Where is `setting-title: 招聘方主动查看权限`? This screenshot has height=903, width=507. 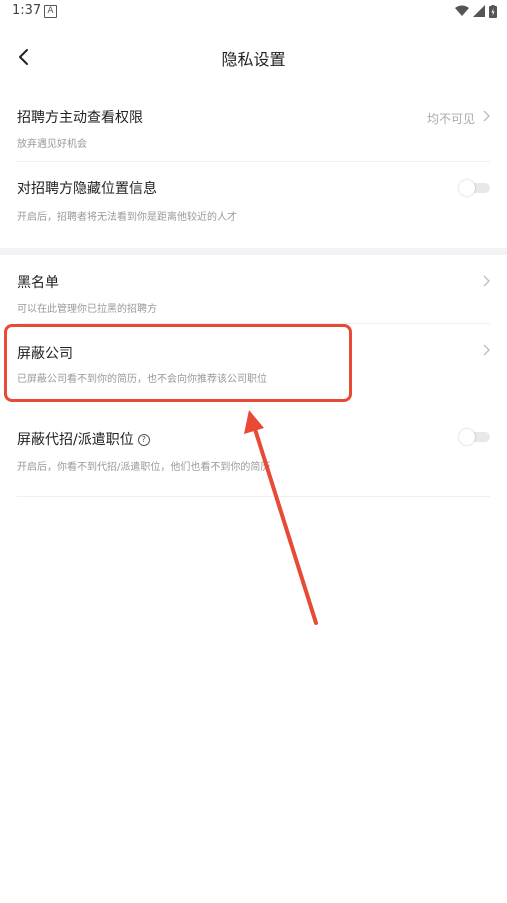 setting-title: 招聘方主动查看权限 is located at coordinates (80, 118).